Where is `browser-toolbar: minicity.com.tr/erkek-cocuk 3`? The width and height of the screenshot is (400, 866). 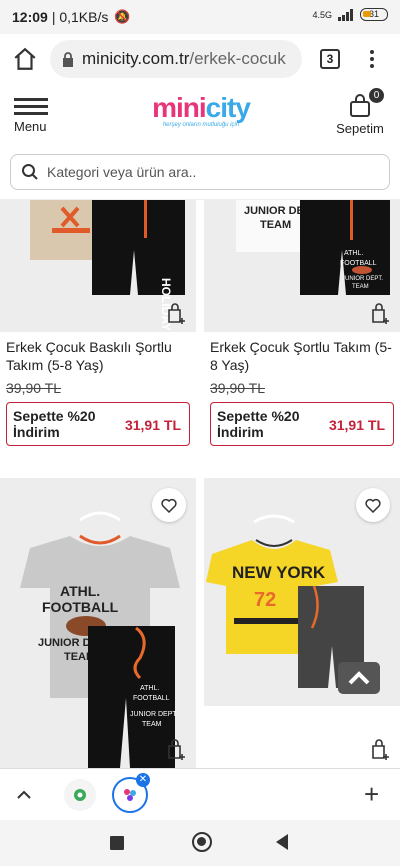 browser-toolbar: minicity.com.tr/erkek-cocuk 3 is located at coordinates (200, 59).